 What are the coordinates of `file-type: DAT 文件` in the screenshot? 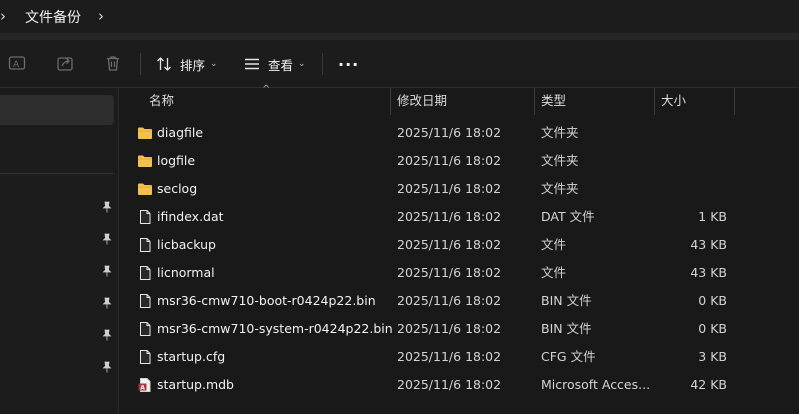 It's located at (568, 216).